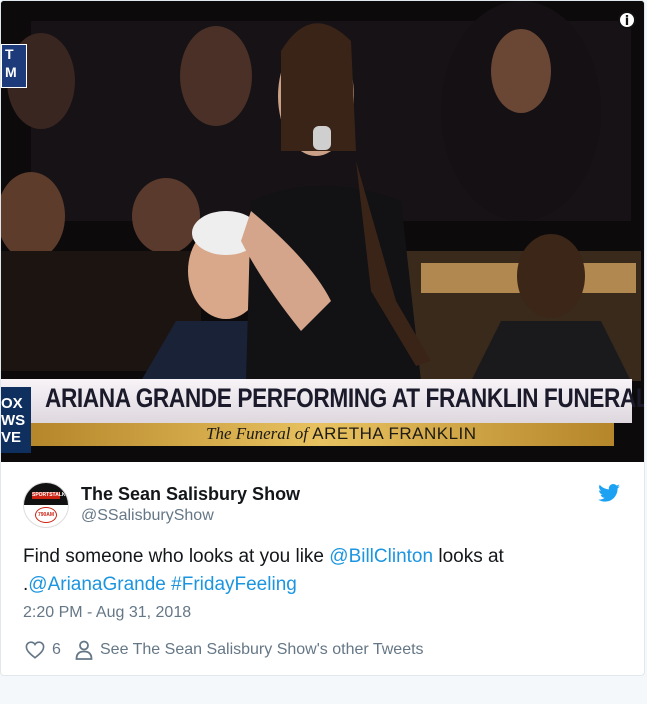 The height and width of the screenshot is (704, 647). Describe the element at coordinates (609, 493) in the screenshot. I see `twitter-bird-icon` at that location.